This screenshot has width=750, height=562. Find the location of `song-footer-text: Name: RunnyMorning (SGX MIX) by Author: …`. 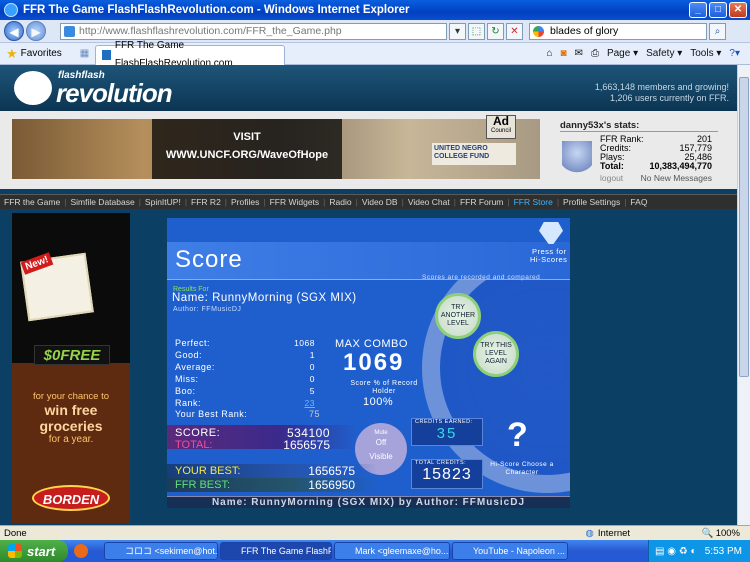

song-footer-text: Name: RunnyMorning (SGX MIX) by Author: … is located at coordinates (368, 502).